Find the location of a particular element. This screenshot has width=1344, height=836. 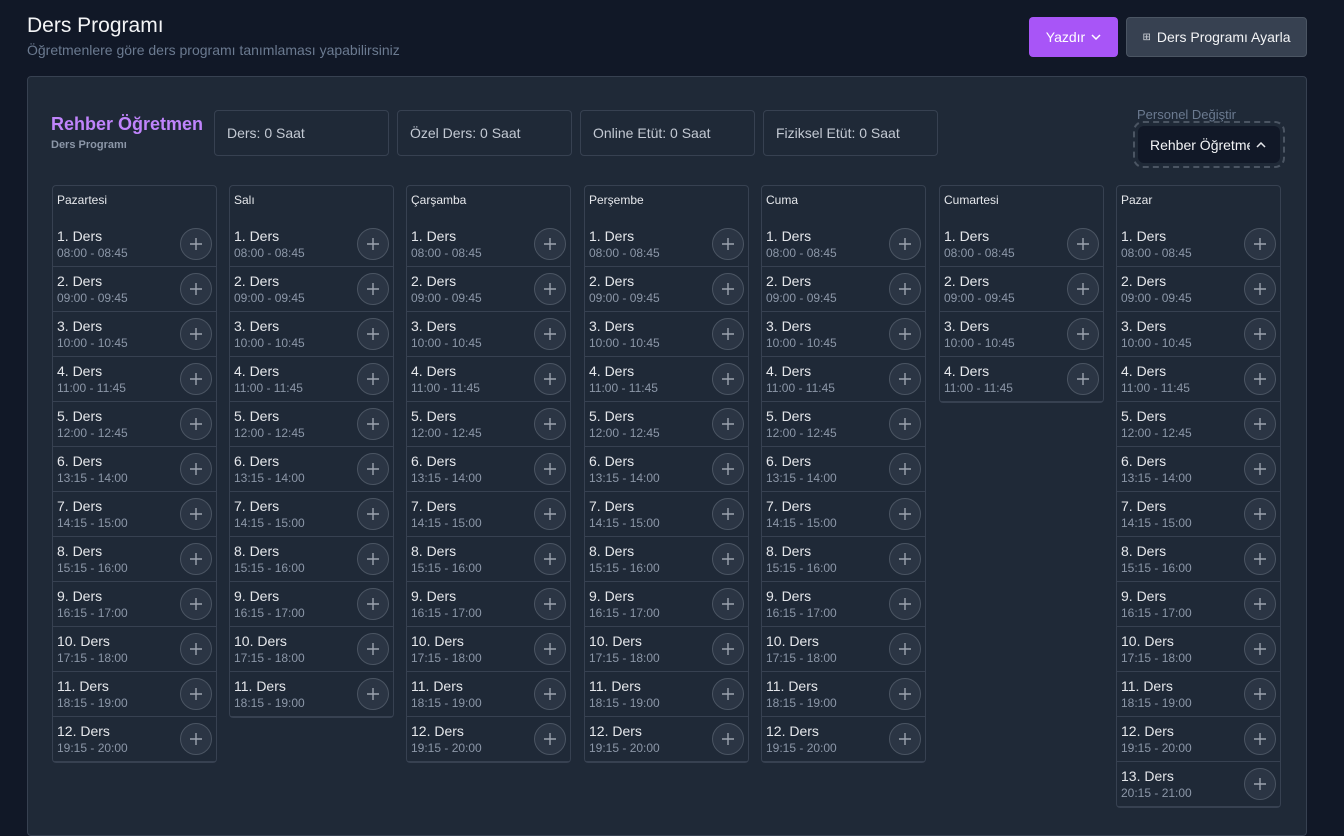

lesson-time: 15:15 - 16:00 is located at coordinates (801, 568).